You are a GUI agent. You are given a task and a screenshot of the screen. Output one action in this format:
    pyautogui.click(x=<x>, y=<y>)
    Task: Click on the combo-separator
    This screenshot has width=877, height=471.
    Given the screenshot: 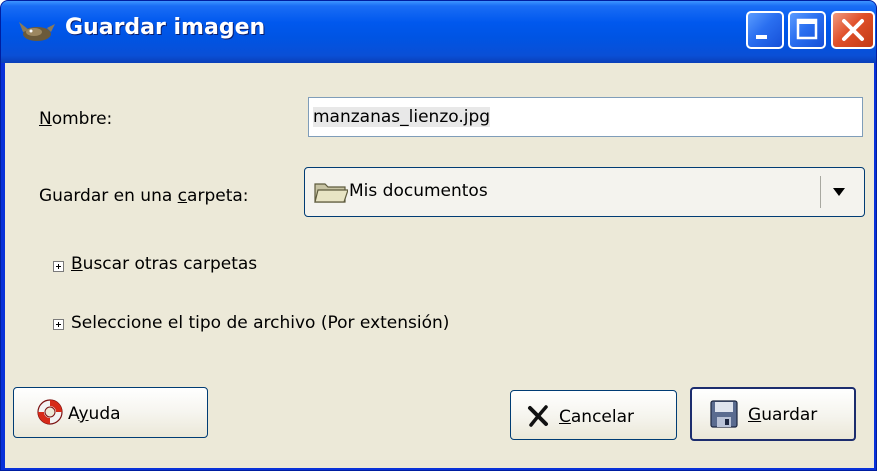 What is the action you would take?
    pyautogui.click(x=820, y=192)
    